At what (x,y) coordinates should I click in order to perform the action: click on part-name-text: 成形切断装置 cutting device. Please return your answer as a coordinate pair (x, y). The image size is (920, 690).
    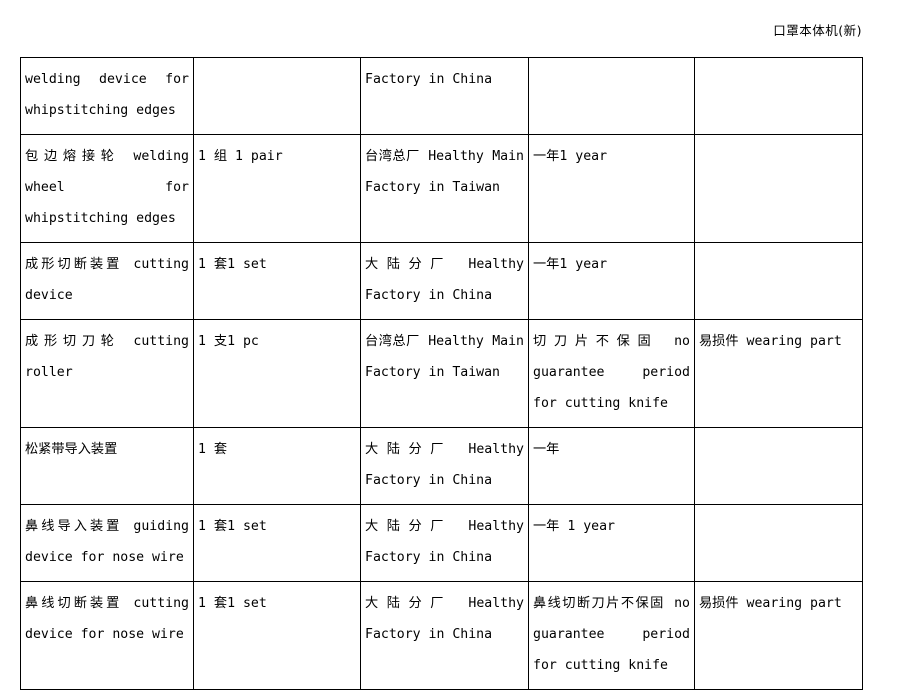
    Looking at the image, I should click on (107, 280).